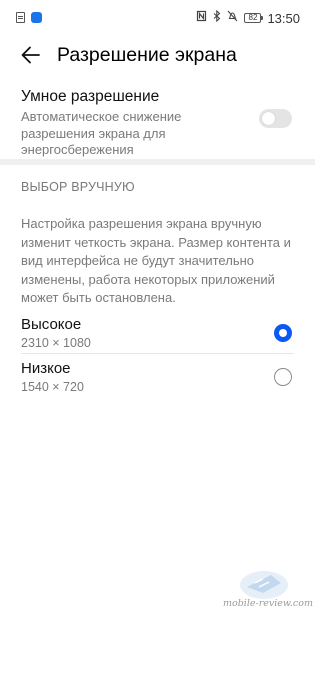 This screenshot has height=674, width=320. What do you see at coordinates (52, 387) in the screenshot?
I see `option-resolution: 1540 × 720` at bounding box center [52, 387].